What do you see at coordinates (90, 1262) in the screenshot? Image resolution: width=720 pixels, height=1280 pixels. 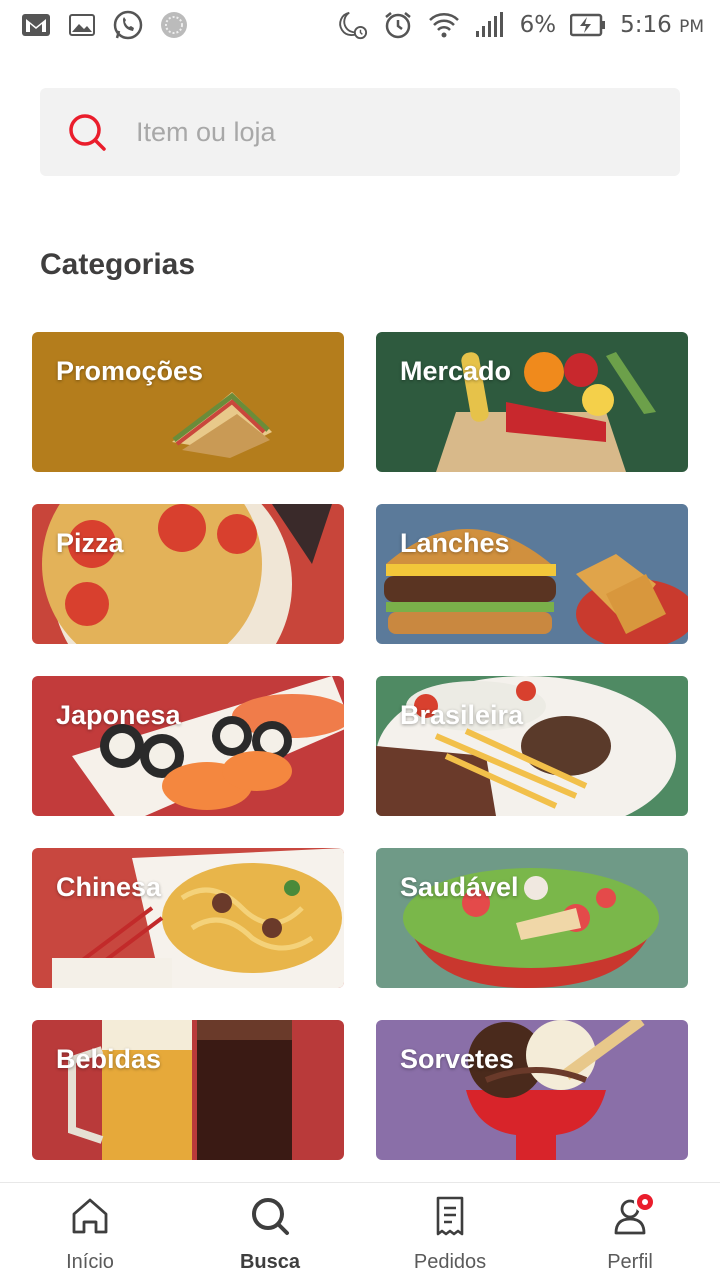 I see `nav-label: Início` at bounding box center [90, 1262].